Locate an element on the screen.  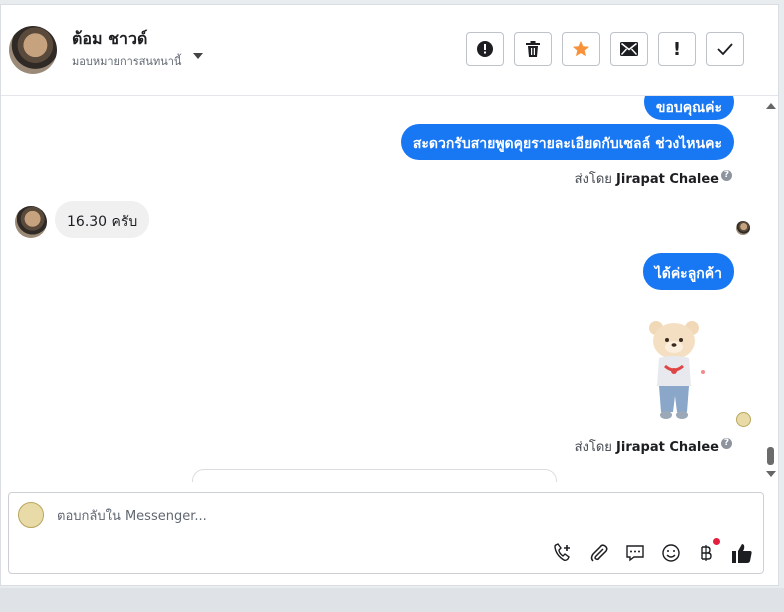
envelope-icon is located at coordinates (629, 49).